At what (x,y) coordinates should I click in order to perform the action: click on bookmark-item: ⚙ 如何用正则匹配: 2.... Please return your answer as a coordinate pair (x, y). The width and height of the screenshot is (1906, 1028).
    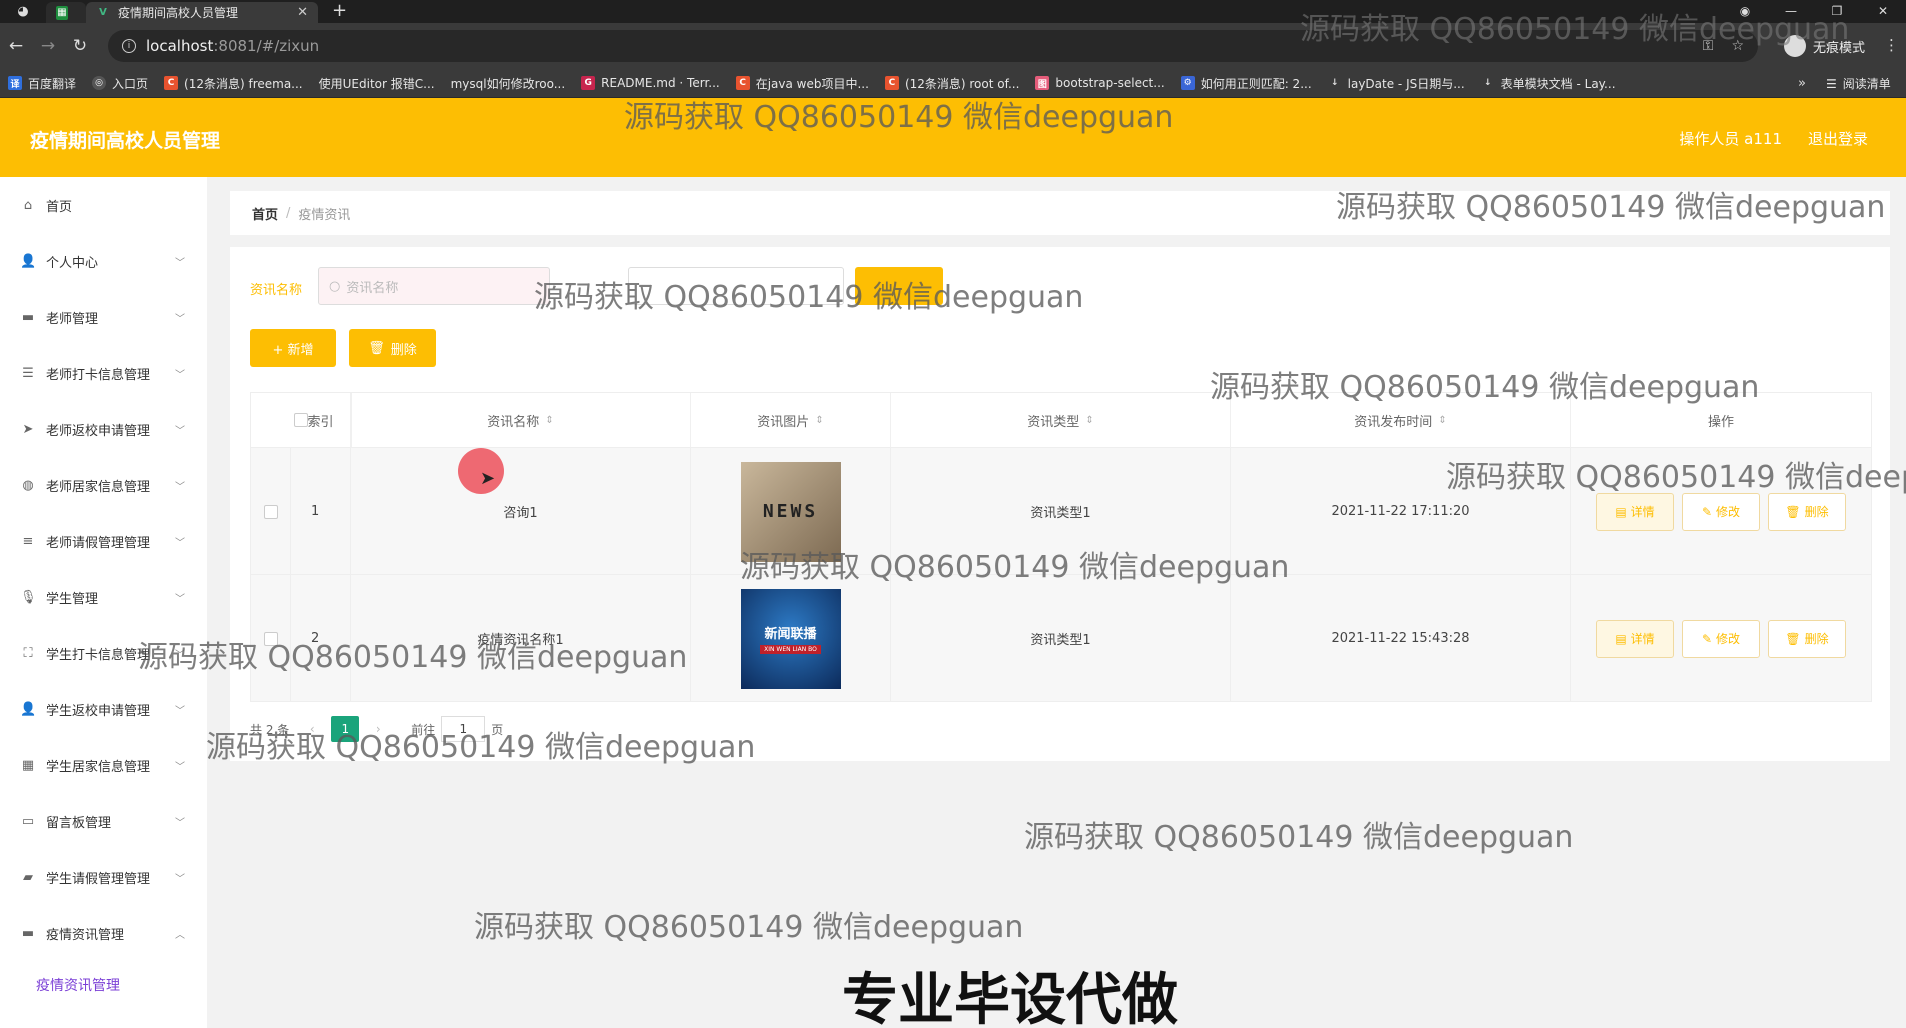
    Looking at the image, I should click on (1246, 83).